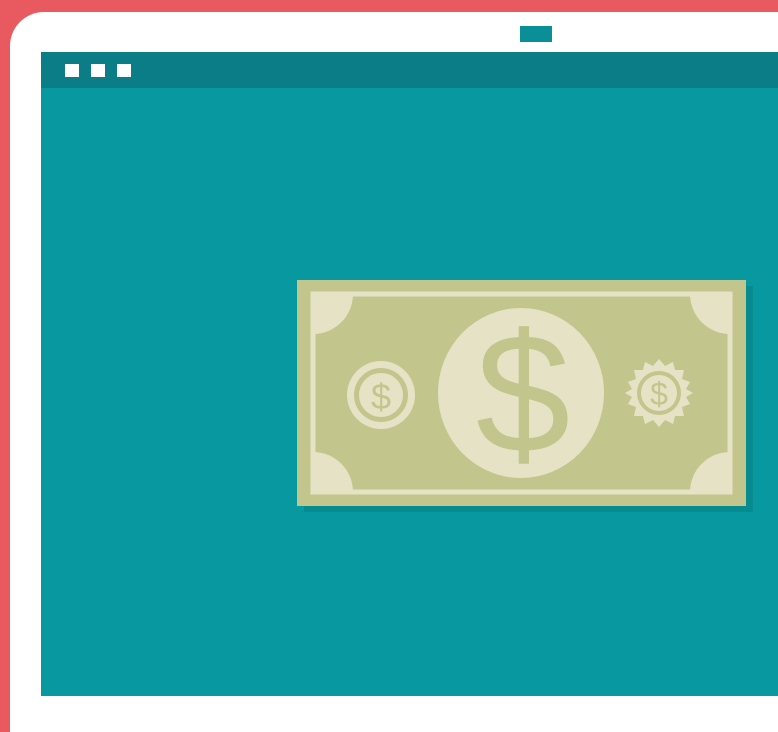 The image size is (778, 732). I want to click on camera-icon, so click(536, 34).